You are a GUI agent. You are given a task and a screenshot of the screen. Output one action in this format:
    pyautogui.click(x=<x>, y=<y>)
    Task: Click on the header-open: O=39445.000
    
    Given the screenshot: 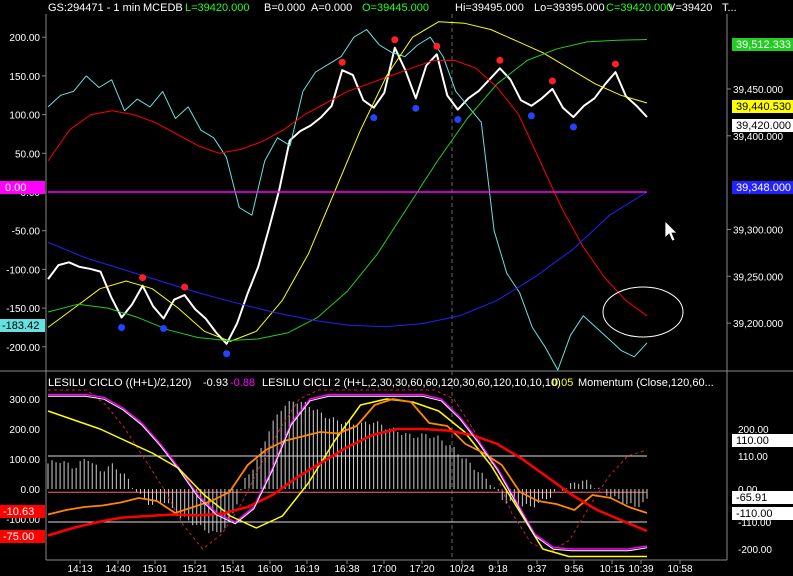 What is the action you would take?
    pyautogui.click(x=395, y=8)
    